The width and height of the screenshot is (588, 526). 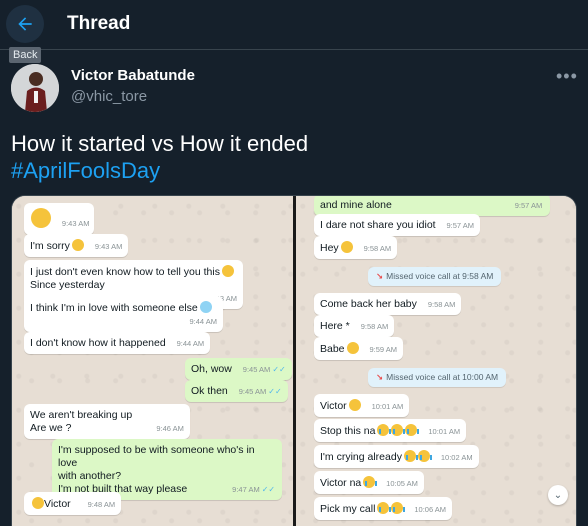 I want to click on chat-message: and mine alone 9:57 AM, so click(x=432, y=206).